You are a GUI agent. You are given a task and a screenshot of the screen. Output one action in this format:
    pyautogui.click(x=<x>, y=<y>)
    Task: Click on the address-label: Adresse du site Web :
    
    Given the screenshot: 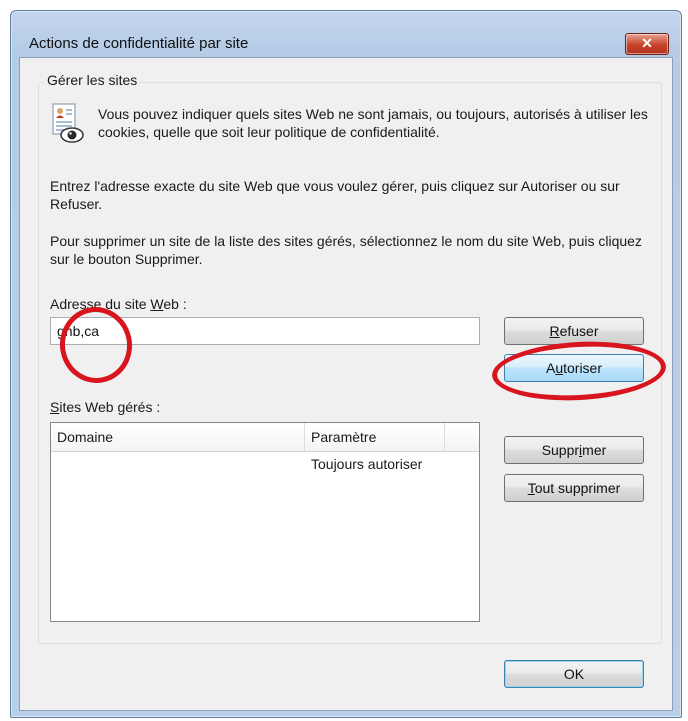 What is the action you would take?
    pyautogui.click(x=118, y=304)
    